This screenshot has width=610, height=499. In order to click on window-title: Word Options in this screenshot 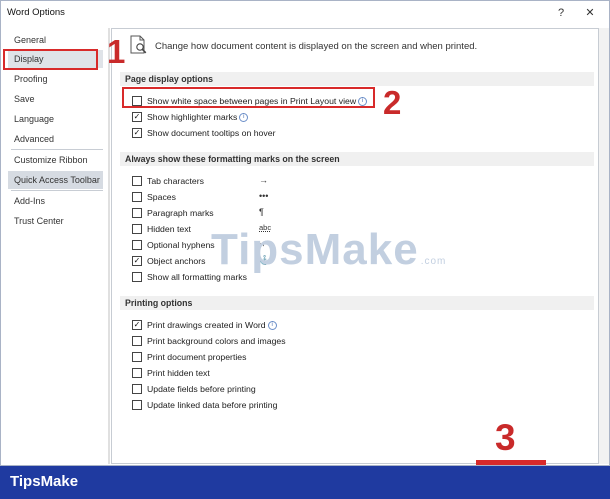, I will do `click(36, 12)`.